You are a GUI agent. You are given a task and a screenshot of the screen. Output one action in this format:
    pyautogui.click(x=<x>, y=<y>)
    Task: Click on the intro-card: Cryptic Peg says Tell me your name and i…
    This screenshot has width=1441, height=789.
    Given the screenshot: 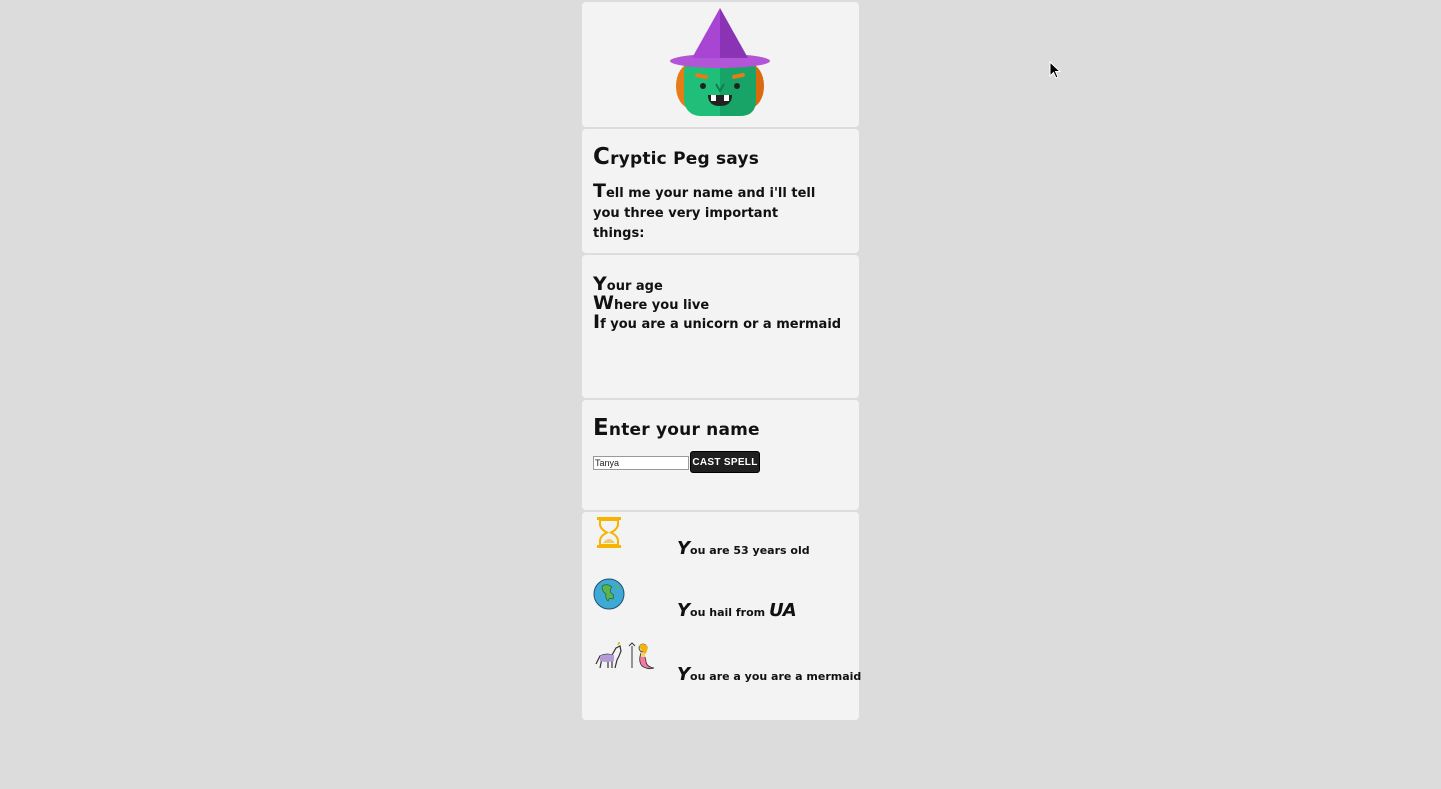 What is the action you would take?
    pyautogui.click(x=720, y=191)
    